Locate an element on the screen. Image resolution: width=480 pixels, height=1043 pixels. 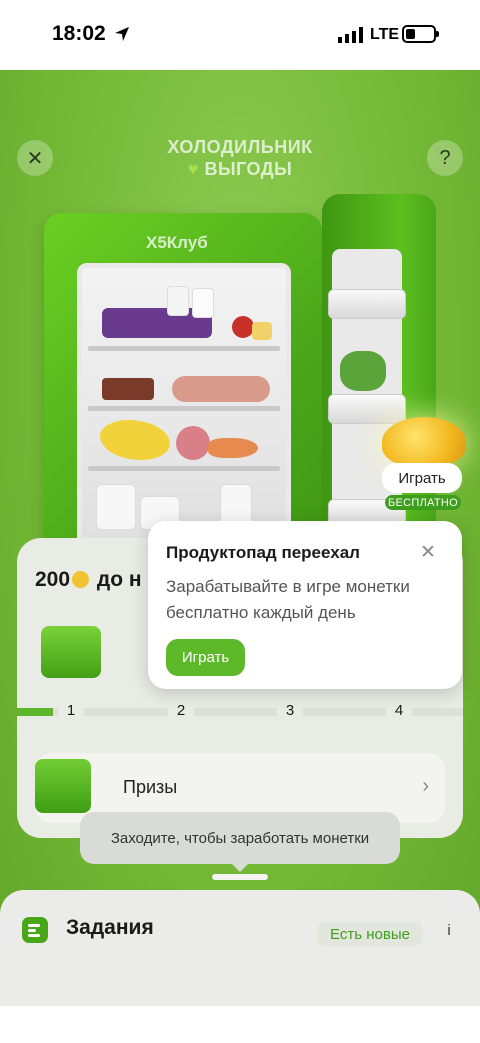
progress-title: 200 до н is located at coordinates (88, 580).